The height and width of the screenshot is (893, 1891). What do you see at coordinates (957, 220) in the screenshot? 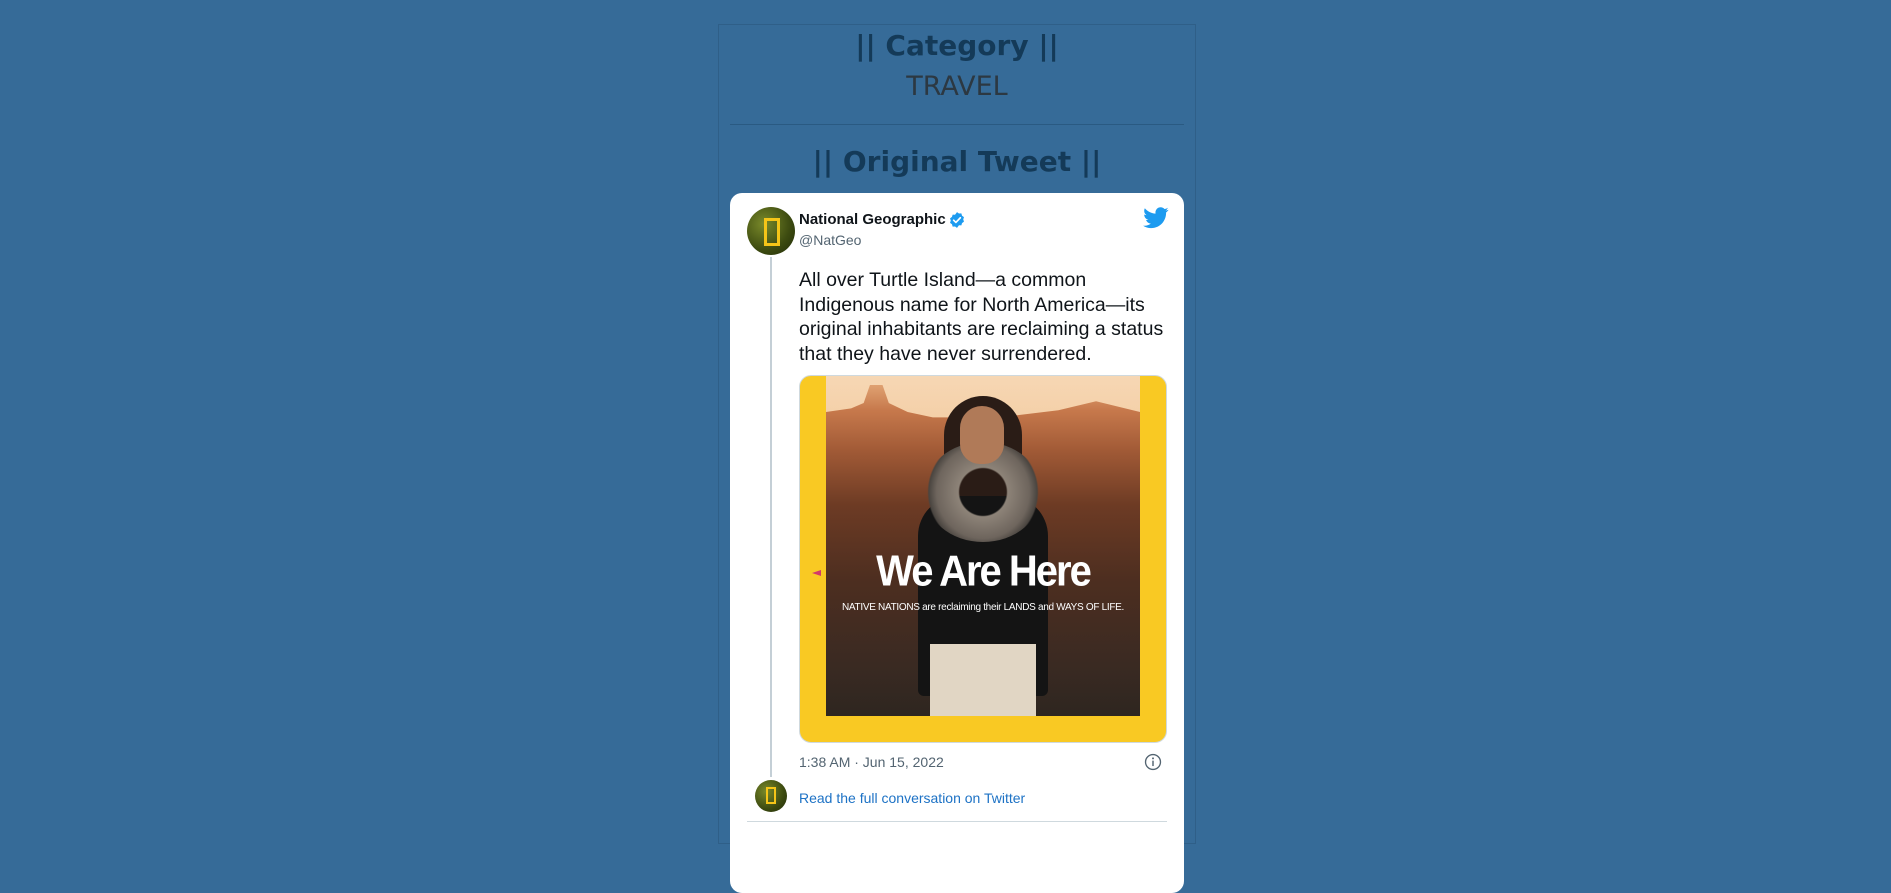
I see `verified-badge-icon` at bounding box center [957, 220].